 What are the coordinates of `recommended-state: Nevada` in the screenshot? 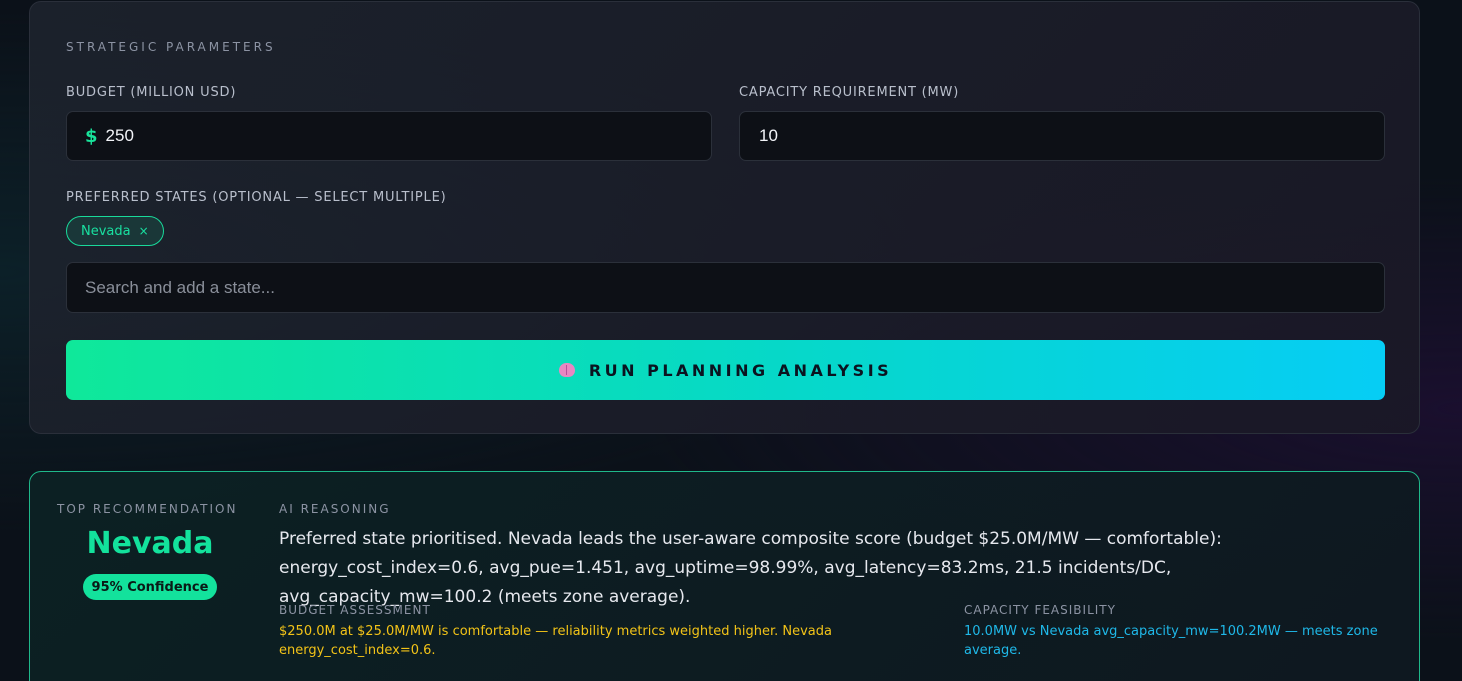 It's located at (150, 543).